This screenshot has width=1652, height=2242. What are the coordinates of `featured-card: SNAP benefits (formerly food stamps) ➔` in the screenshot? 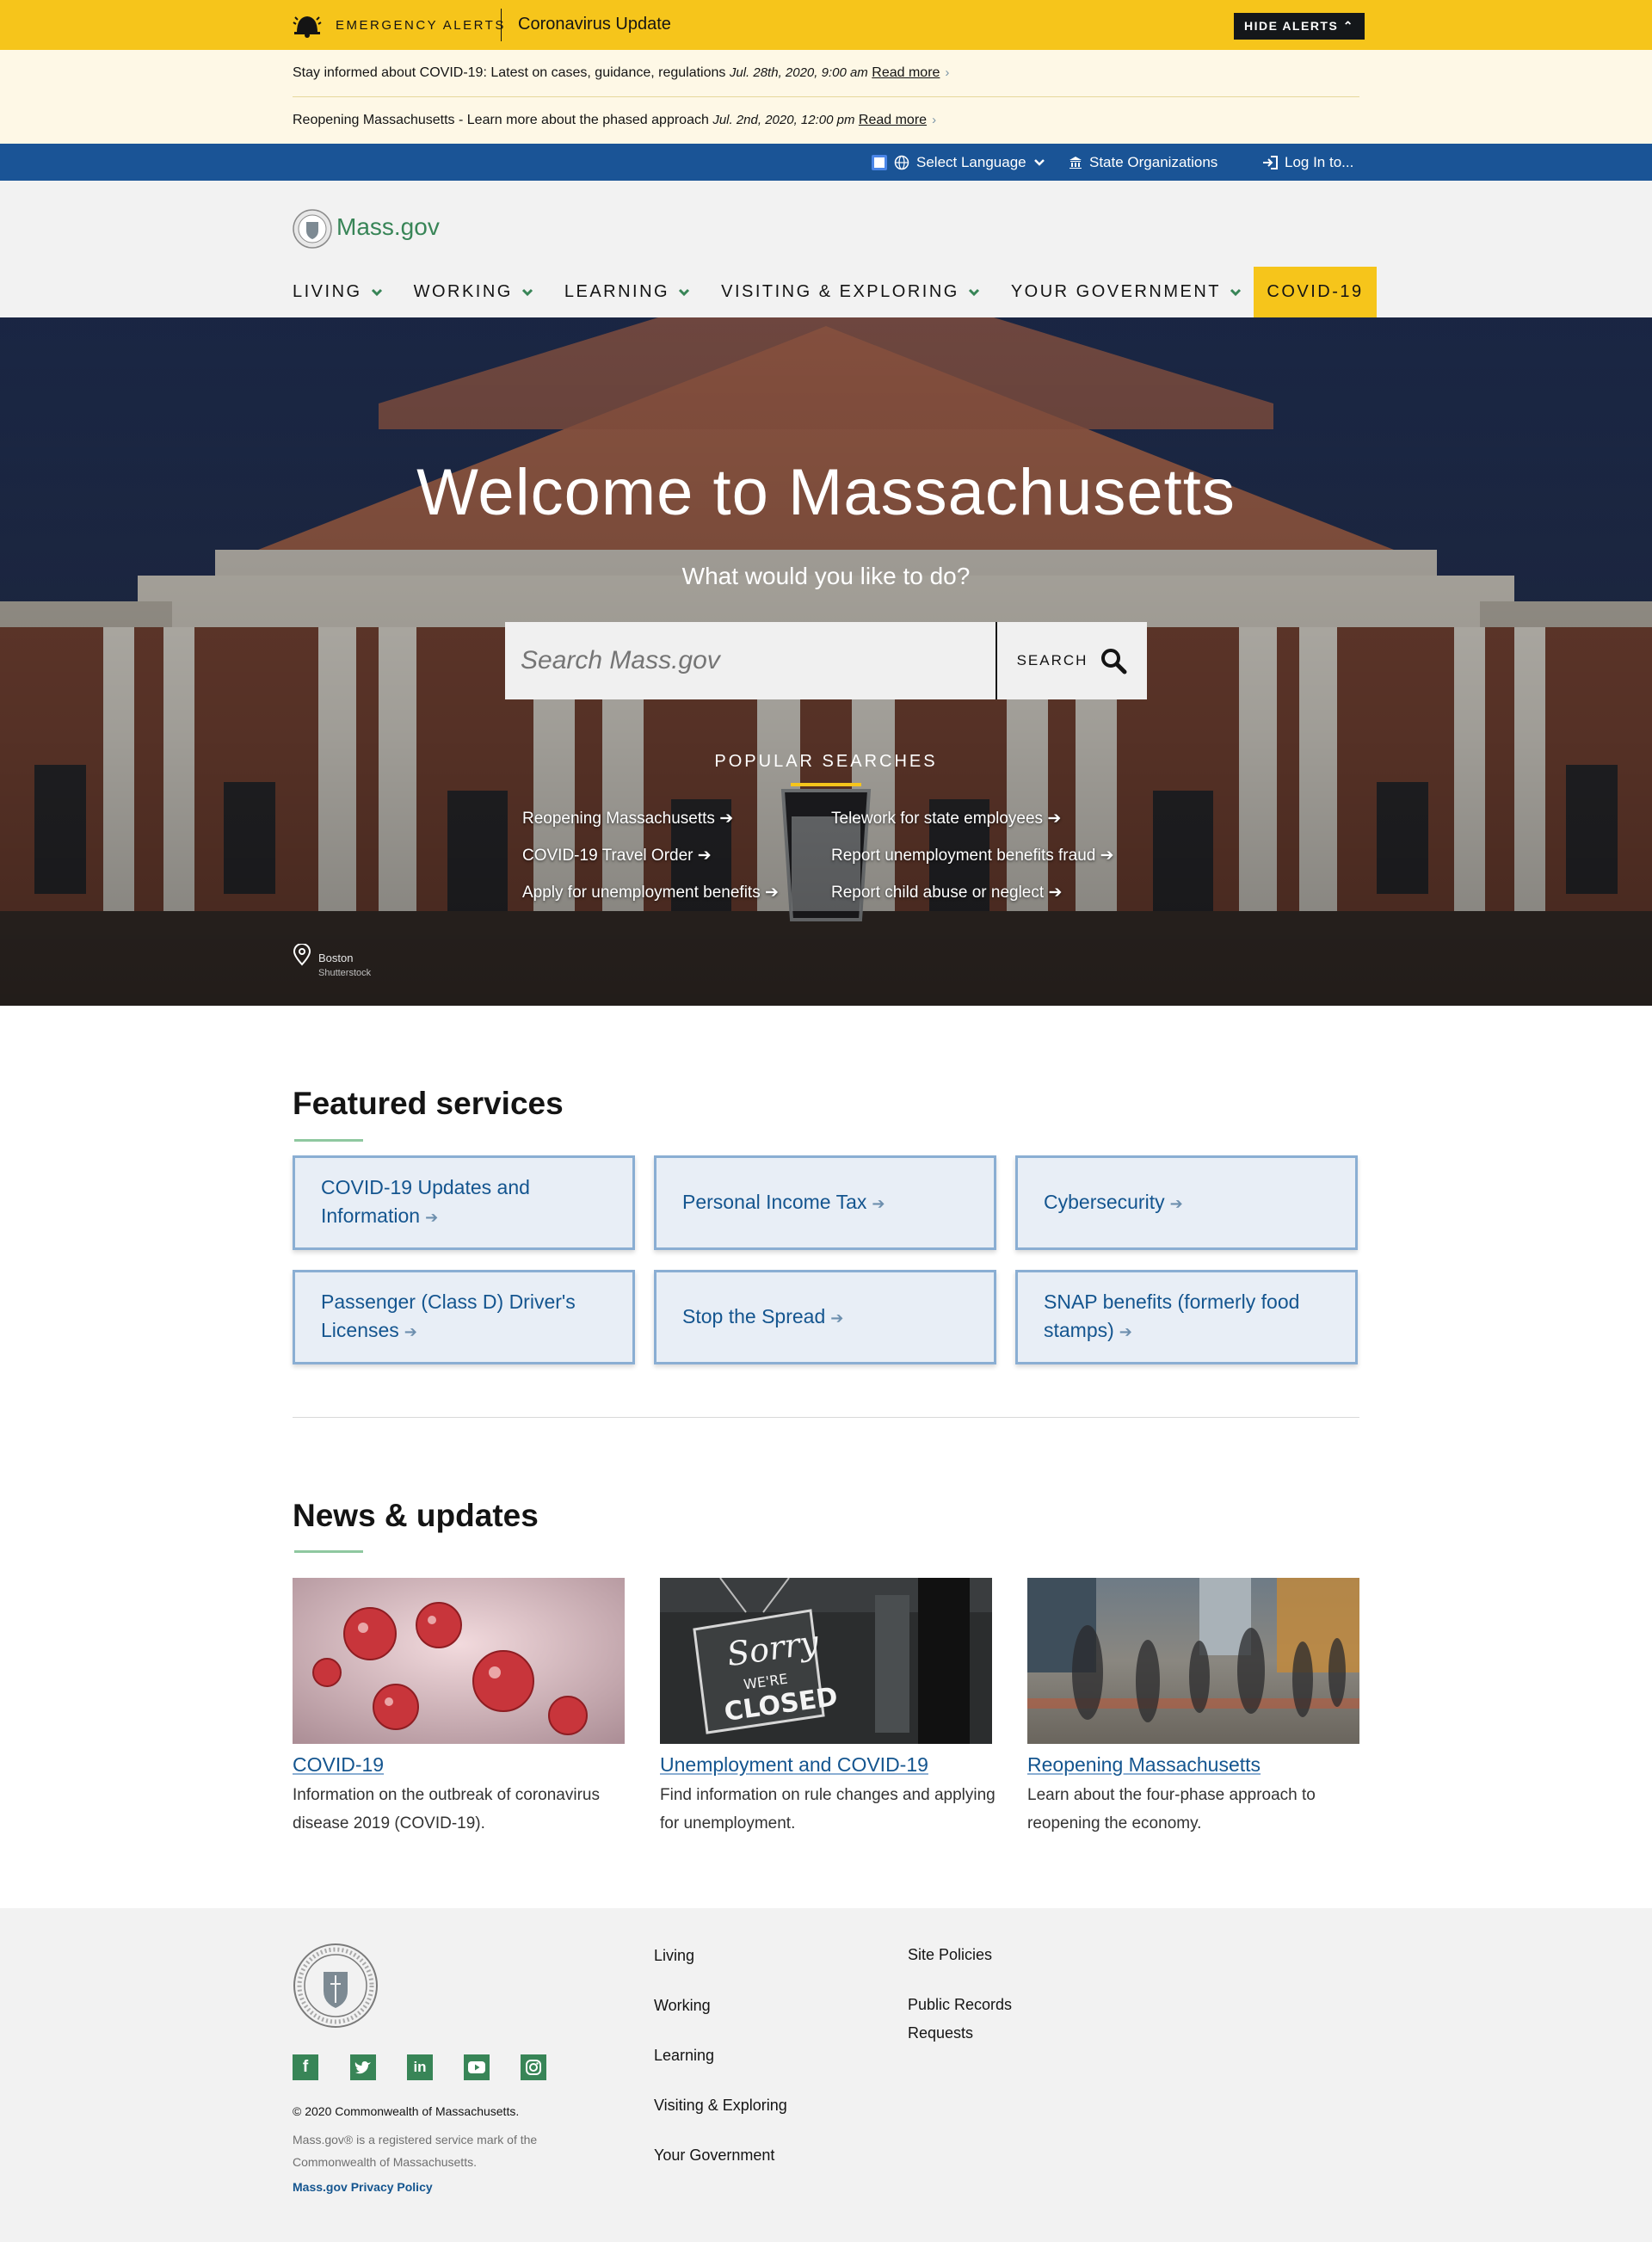 It's located at (1186, 1317).